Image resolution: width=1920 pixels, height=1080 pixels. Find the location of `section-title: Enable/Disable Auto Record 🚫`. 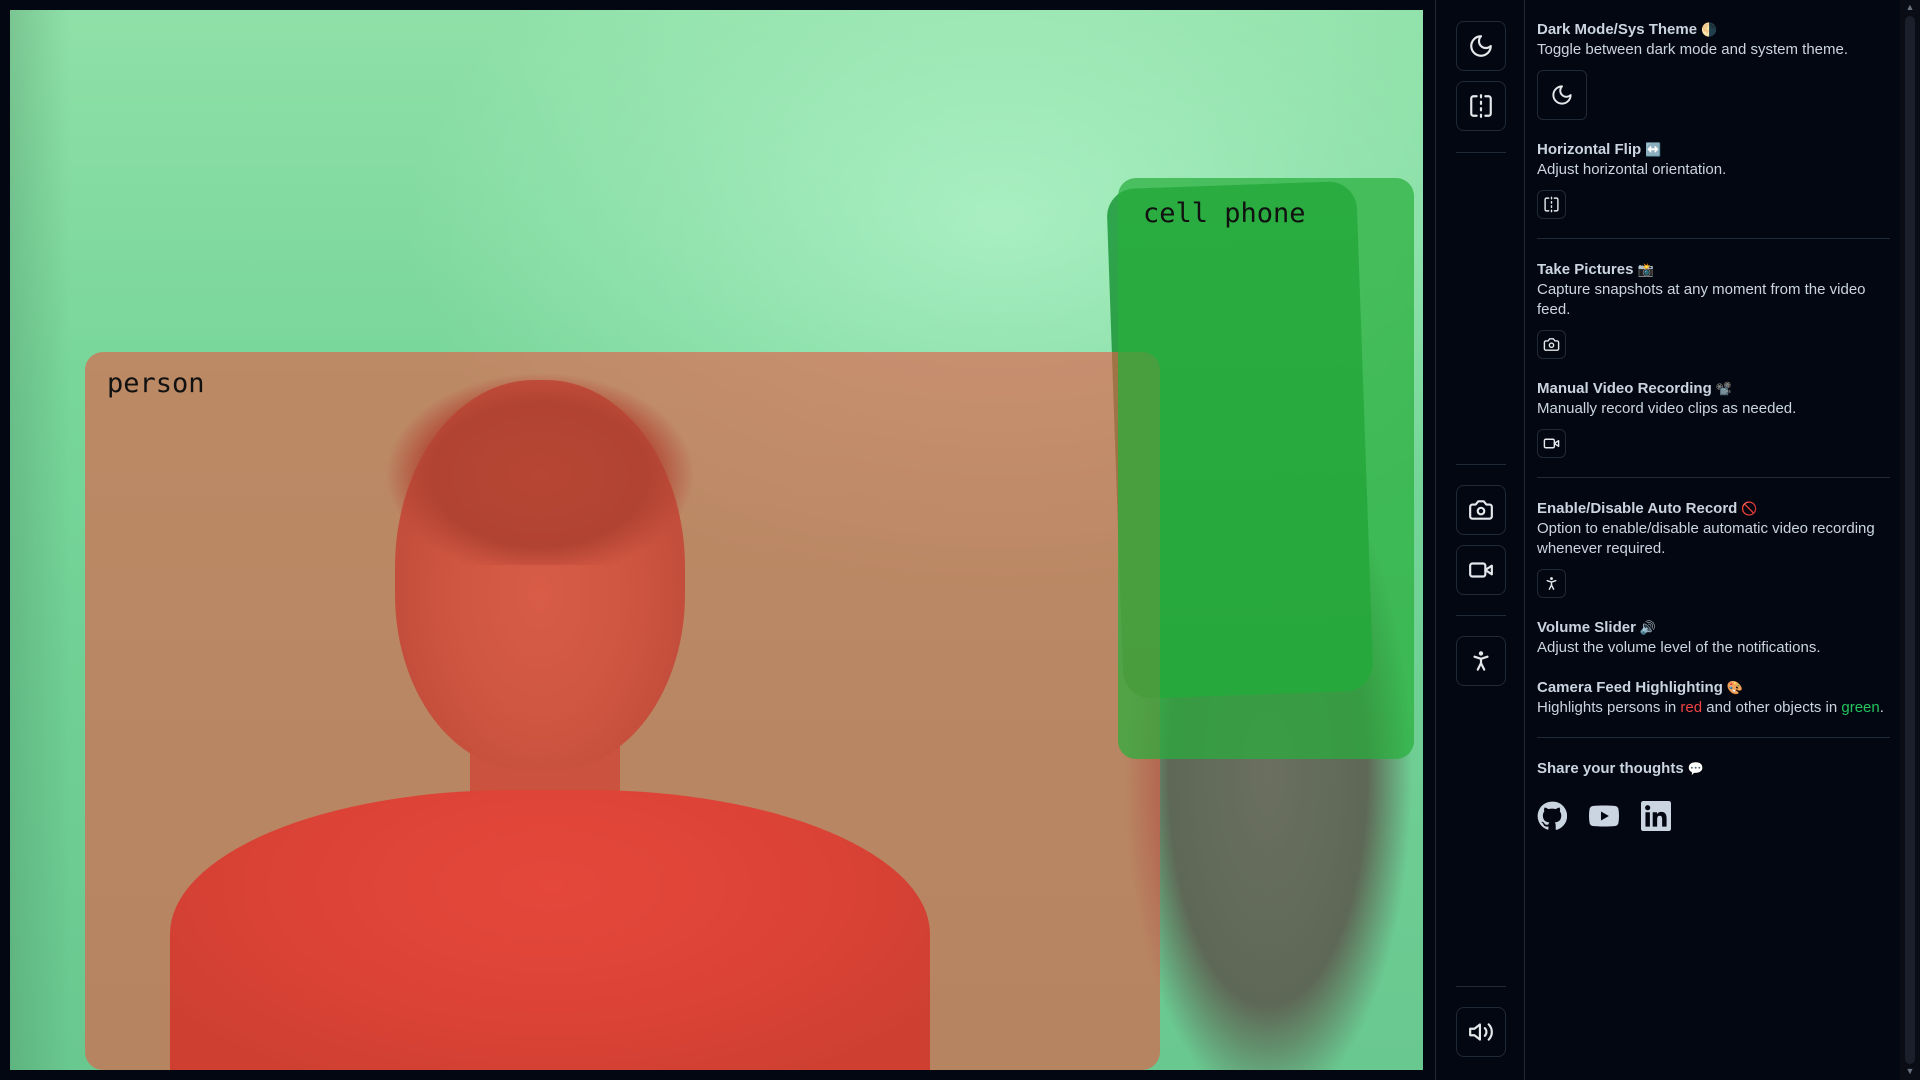

section-title: Enable/Disable Auto Record 🚫 is located at coordinates (1713, 509).